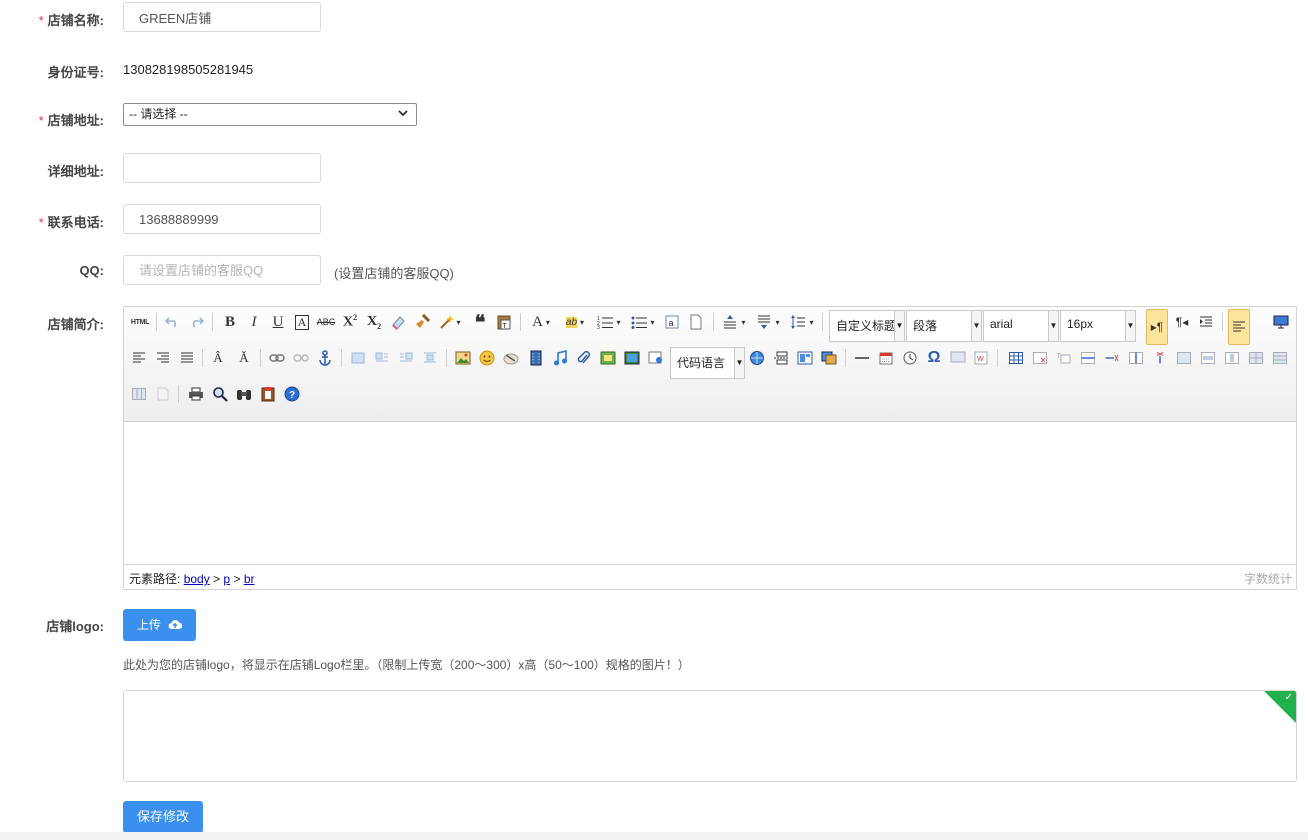 The width and height of the screenshot is (1308, 840). I want to click on indent-icon, so click(1206, 321).